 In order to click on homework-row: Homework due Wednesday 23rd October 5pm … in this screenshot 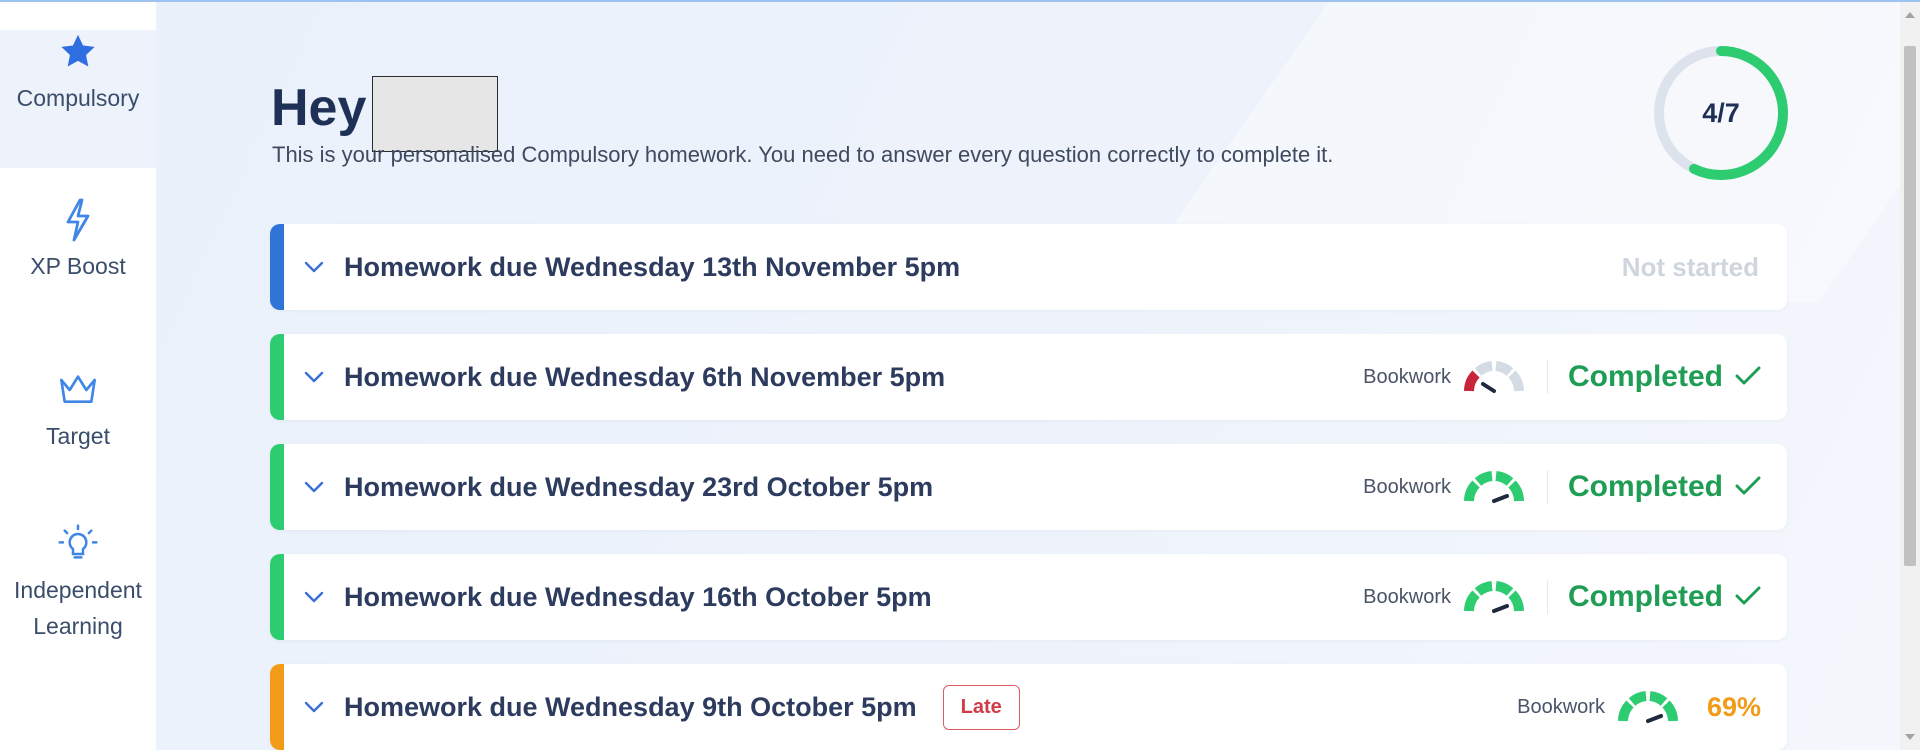, I will do `click(1028, 487)`.